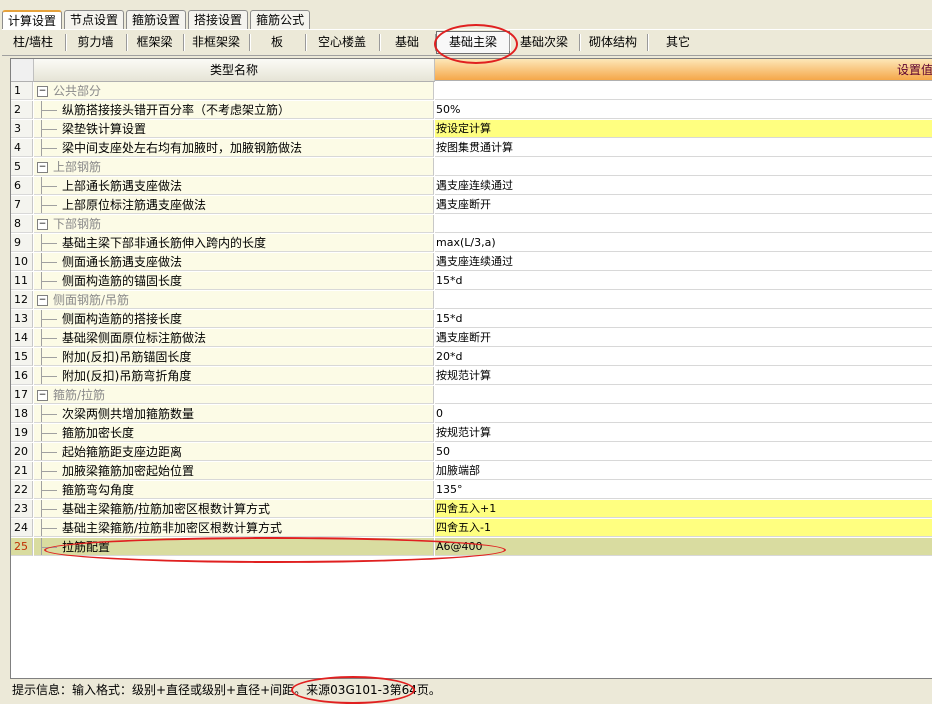  I want to click on sub-tab-2: 框架梁, so click(154, 42).